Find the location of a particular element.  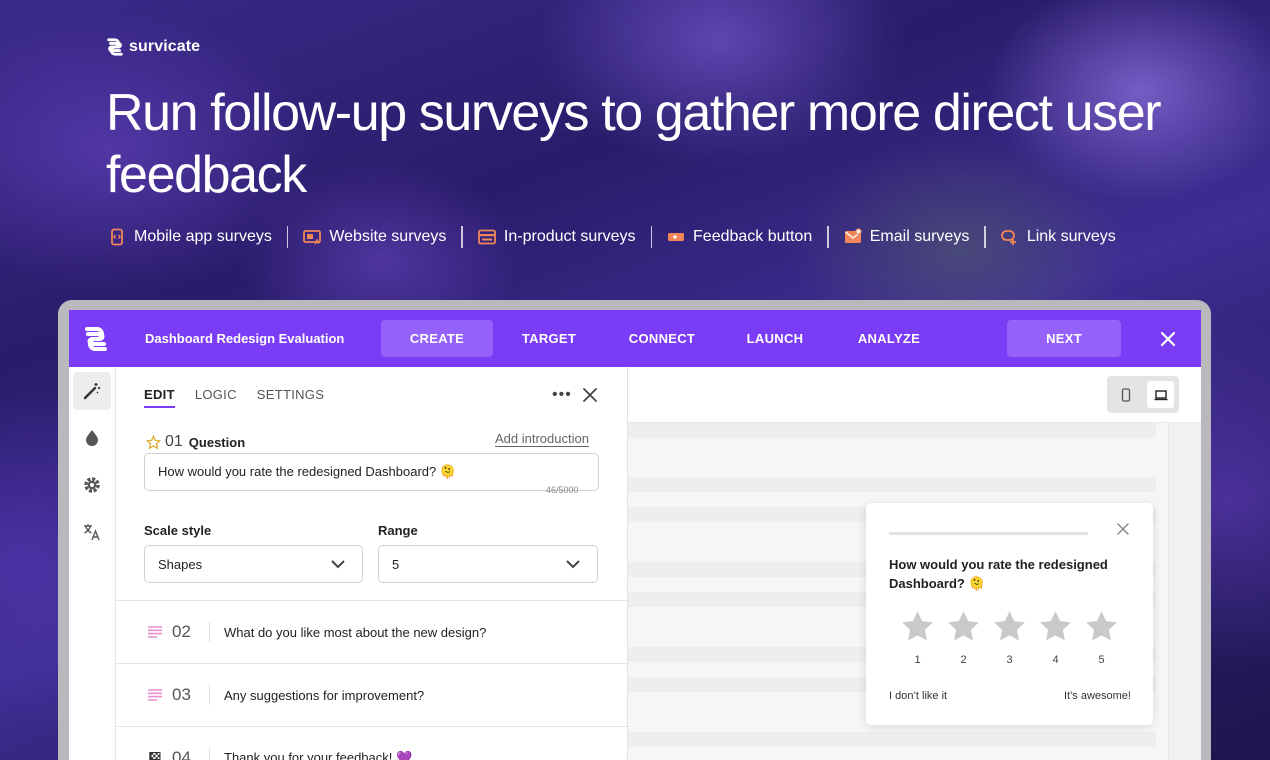

range-label: Range is located at coordinates (398, 530).